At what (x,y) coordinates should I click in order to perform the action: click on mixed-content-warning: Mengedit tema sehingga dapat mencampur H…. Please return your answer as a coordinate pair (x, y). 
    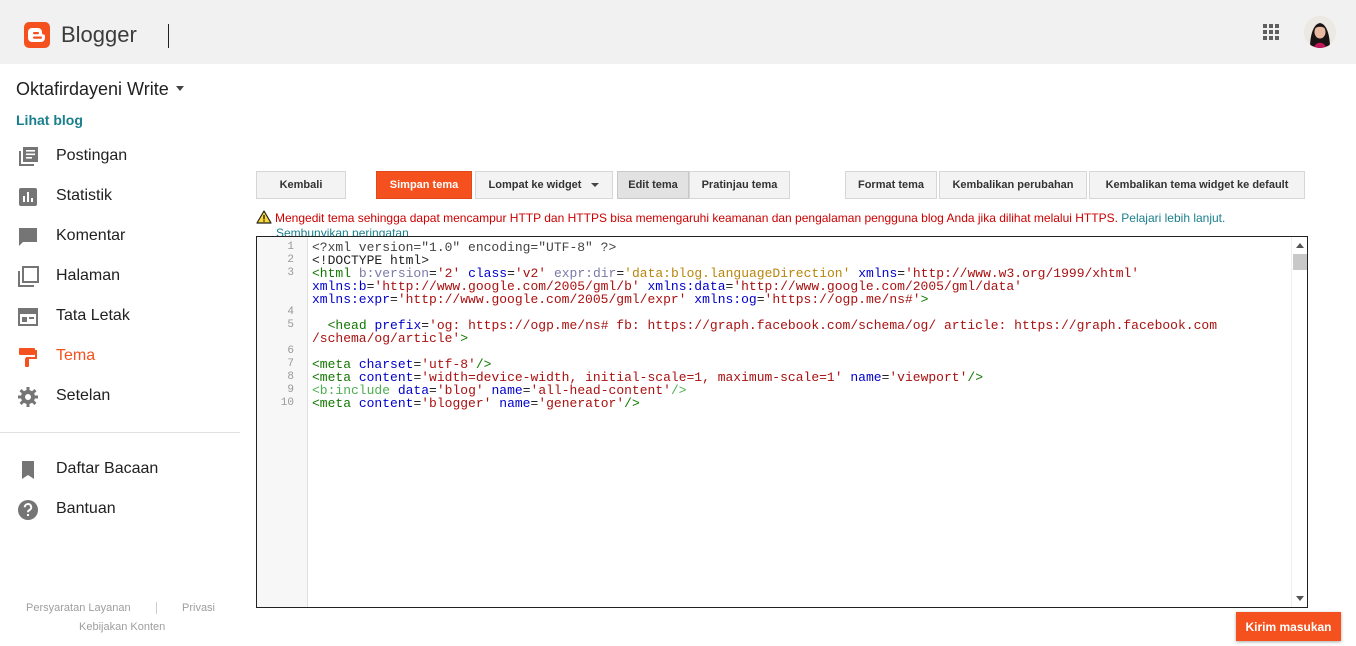
    Looking at the image, I should click on (740, 217).